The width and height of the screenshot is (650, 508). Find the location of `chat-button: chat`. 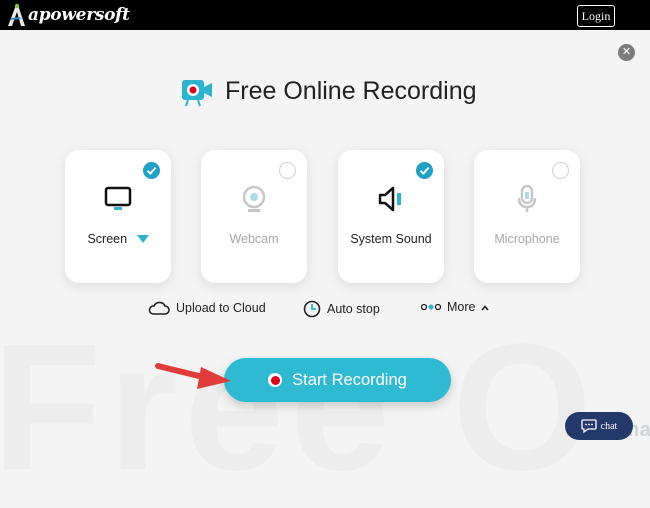

chat-button: chat is located at coordinates (599, 426).